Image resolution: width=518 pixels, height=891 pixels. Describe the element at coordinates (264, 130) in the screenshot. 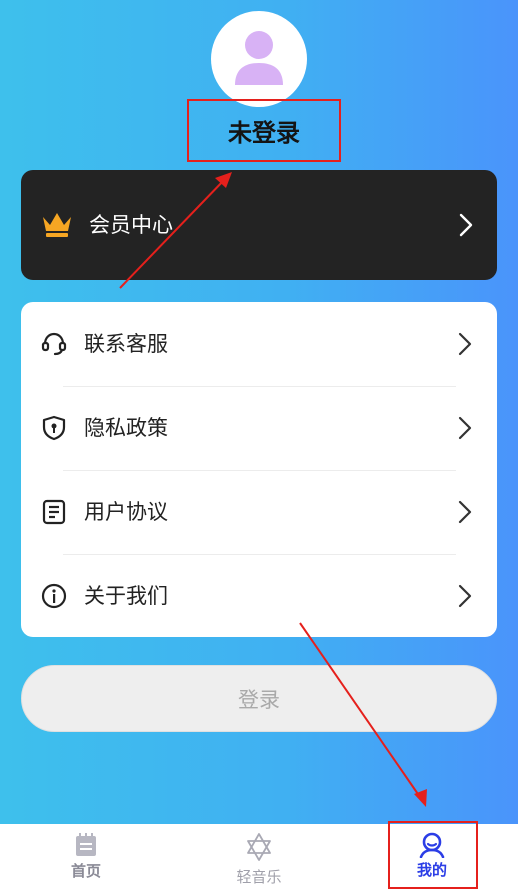

I see `username-label: 未登录` at that location.